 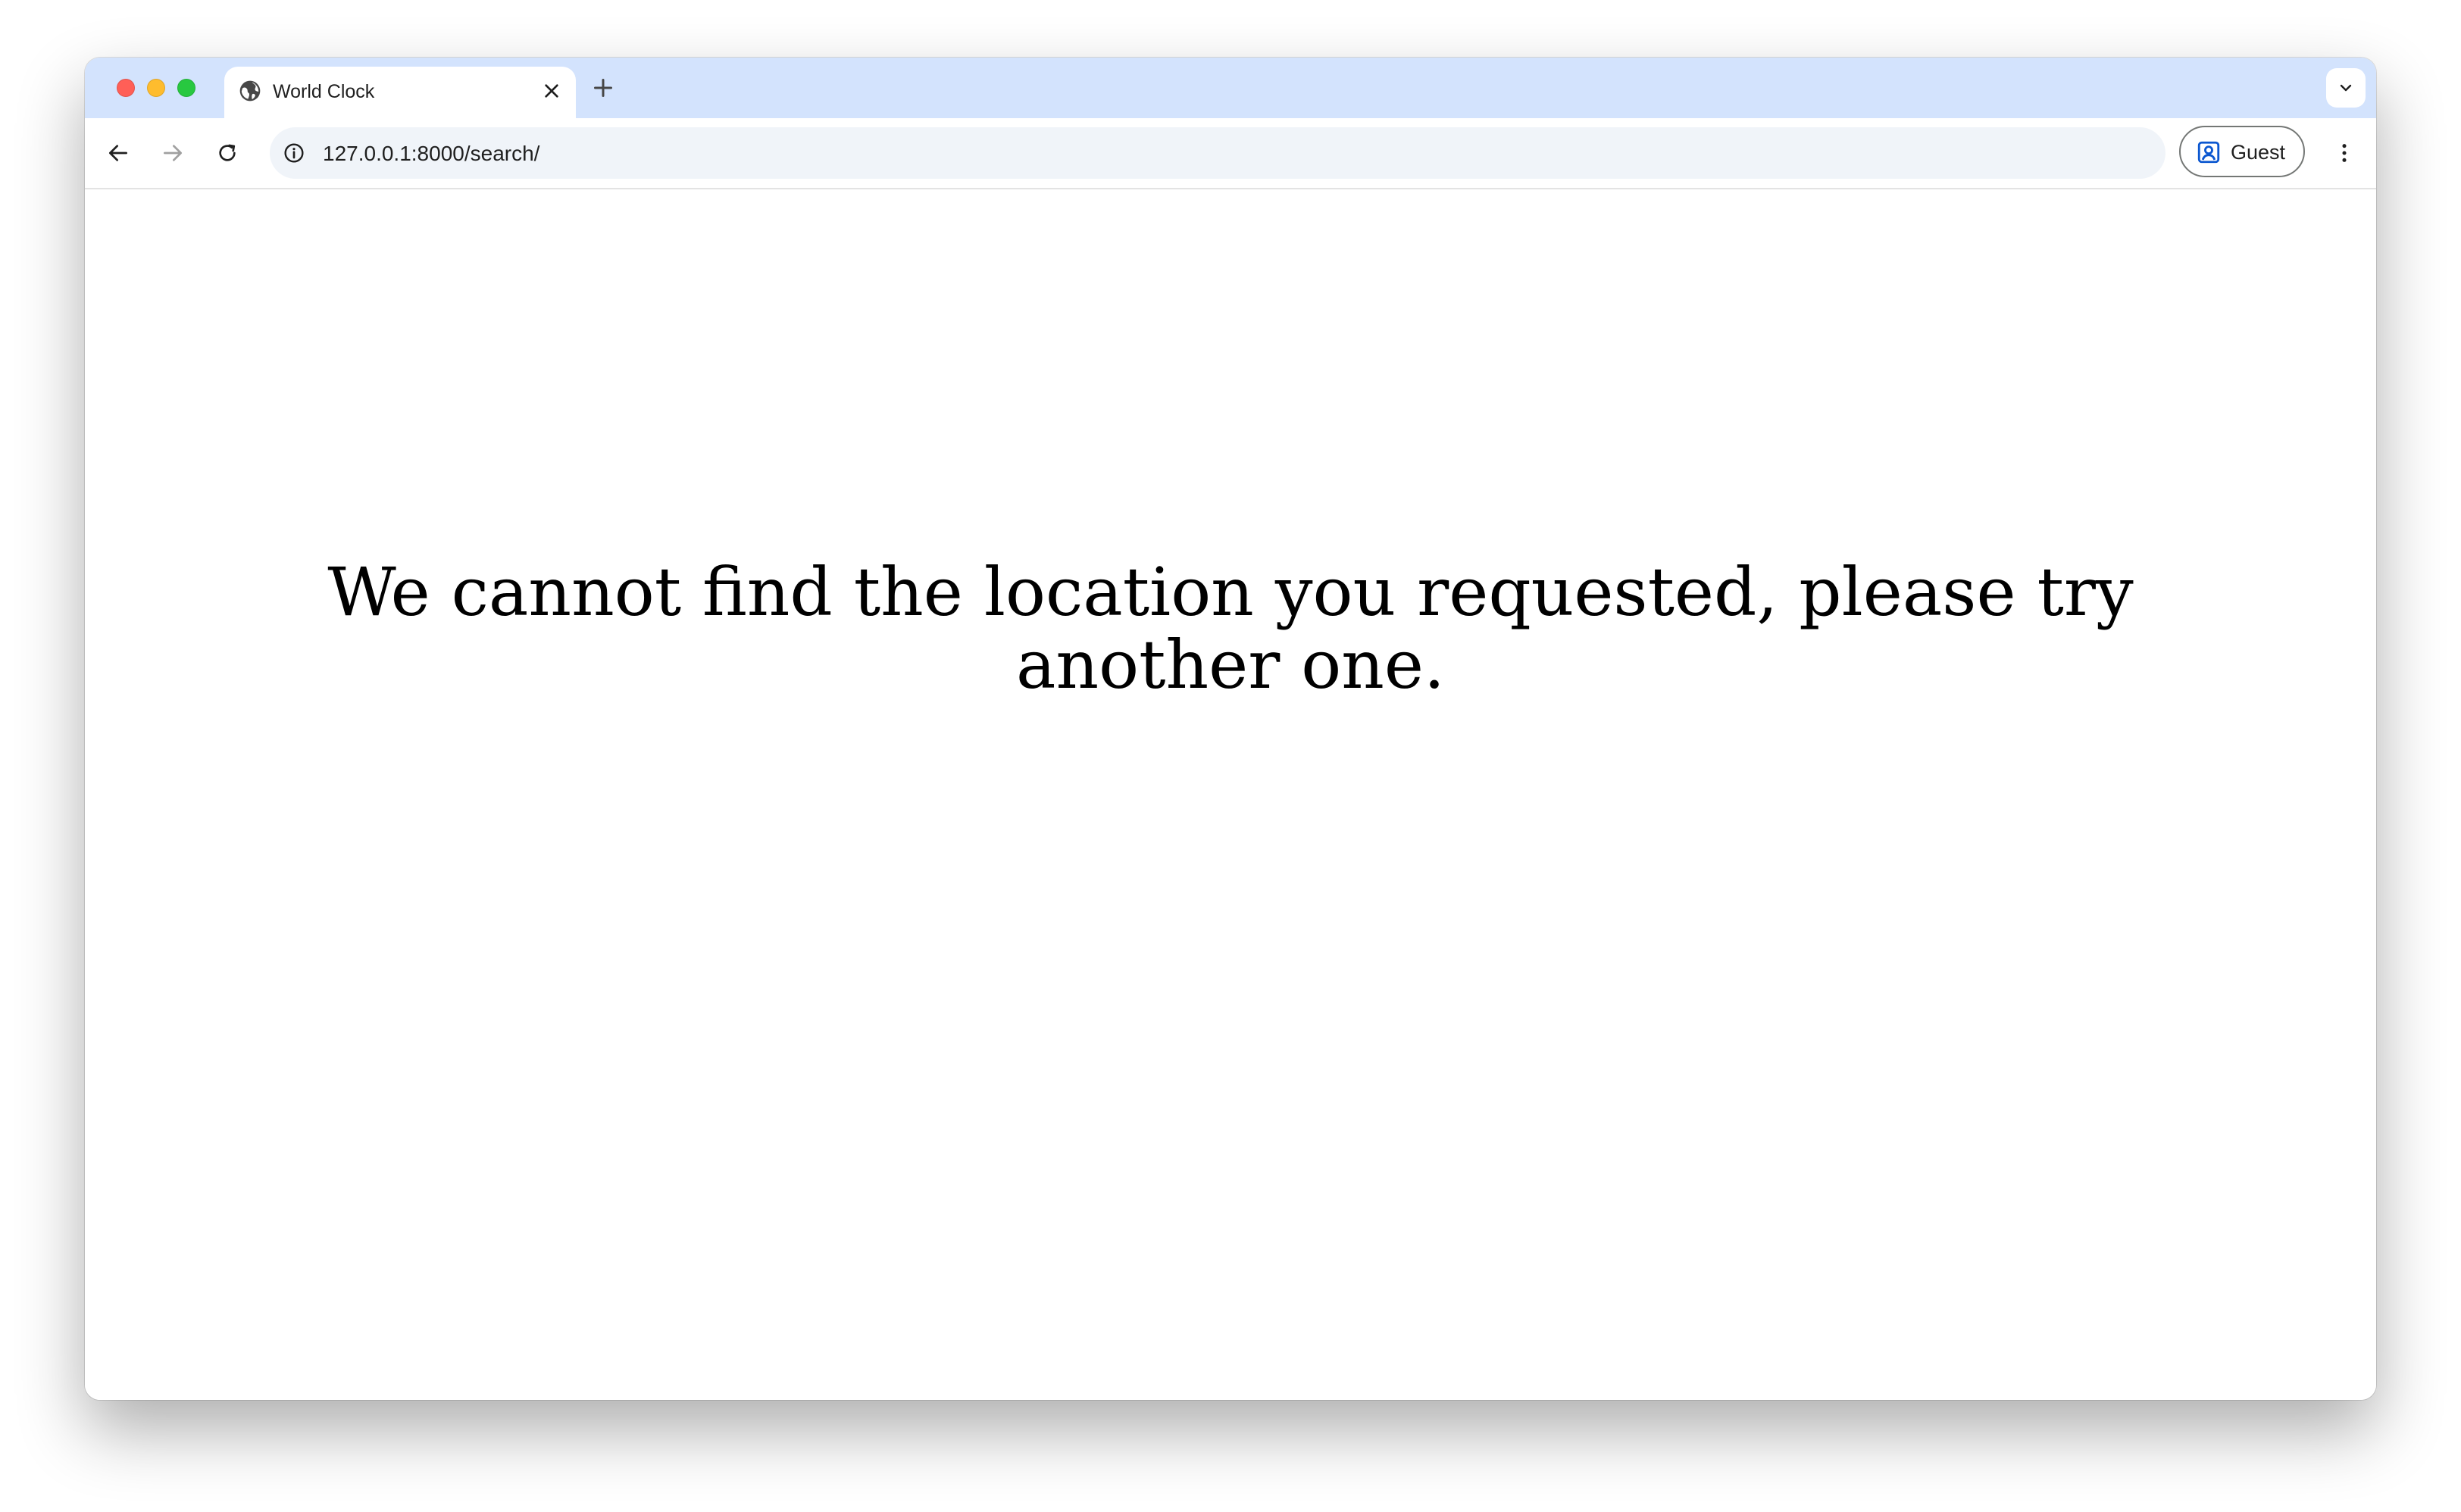 I want to click on browser-menu-button, so click(x=2344, y=153).